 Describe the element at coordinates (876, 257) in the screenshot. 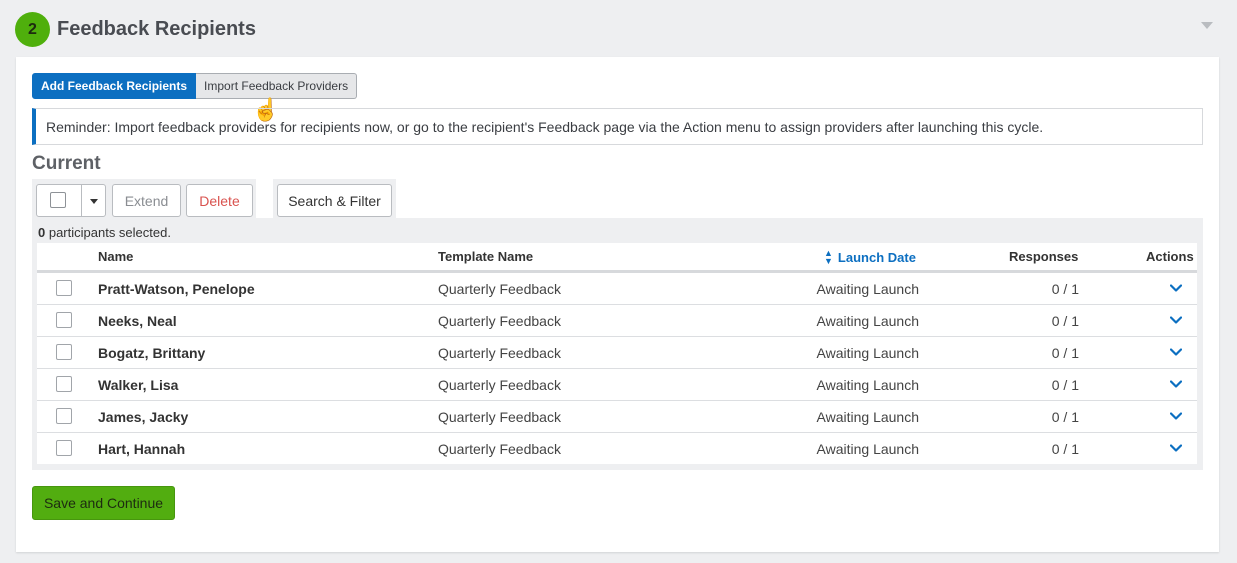

I see `header-launch-date-label: Launch Date` at that location.